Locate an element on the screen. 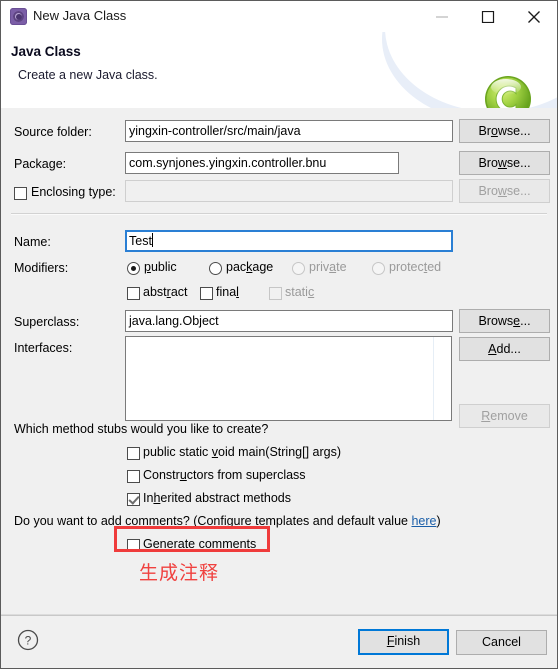  close-button is located at coordinates (534, 16).